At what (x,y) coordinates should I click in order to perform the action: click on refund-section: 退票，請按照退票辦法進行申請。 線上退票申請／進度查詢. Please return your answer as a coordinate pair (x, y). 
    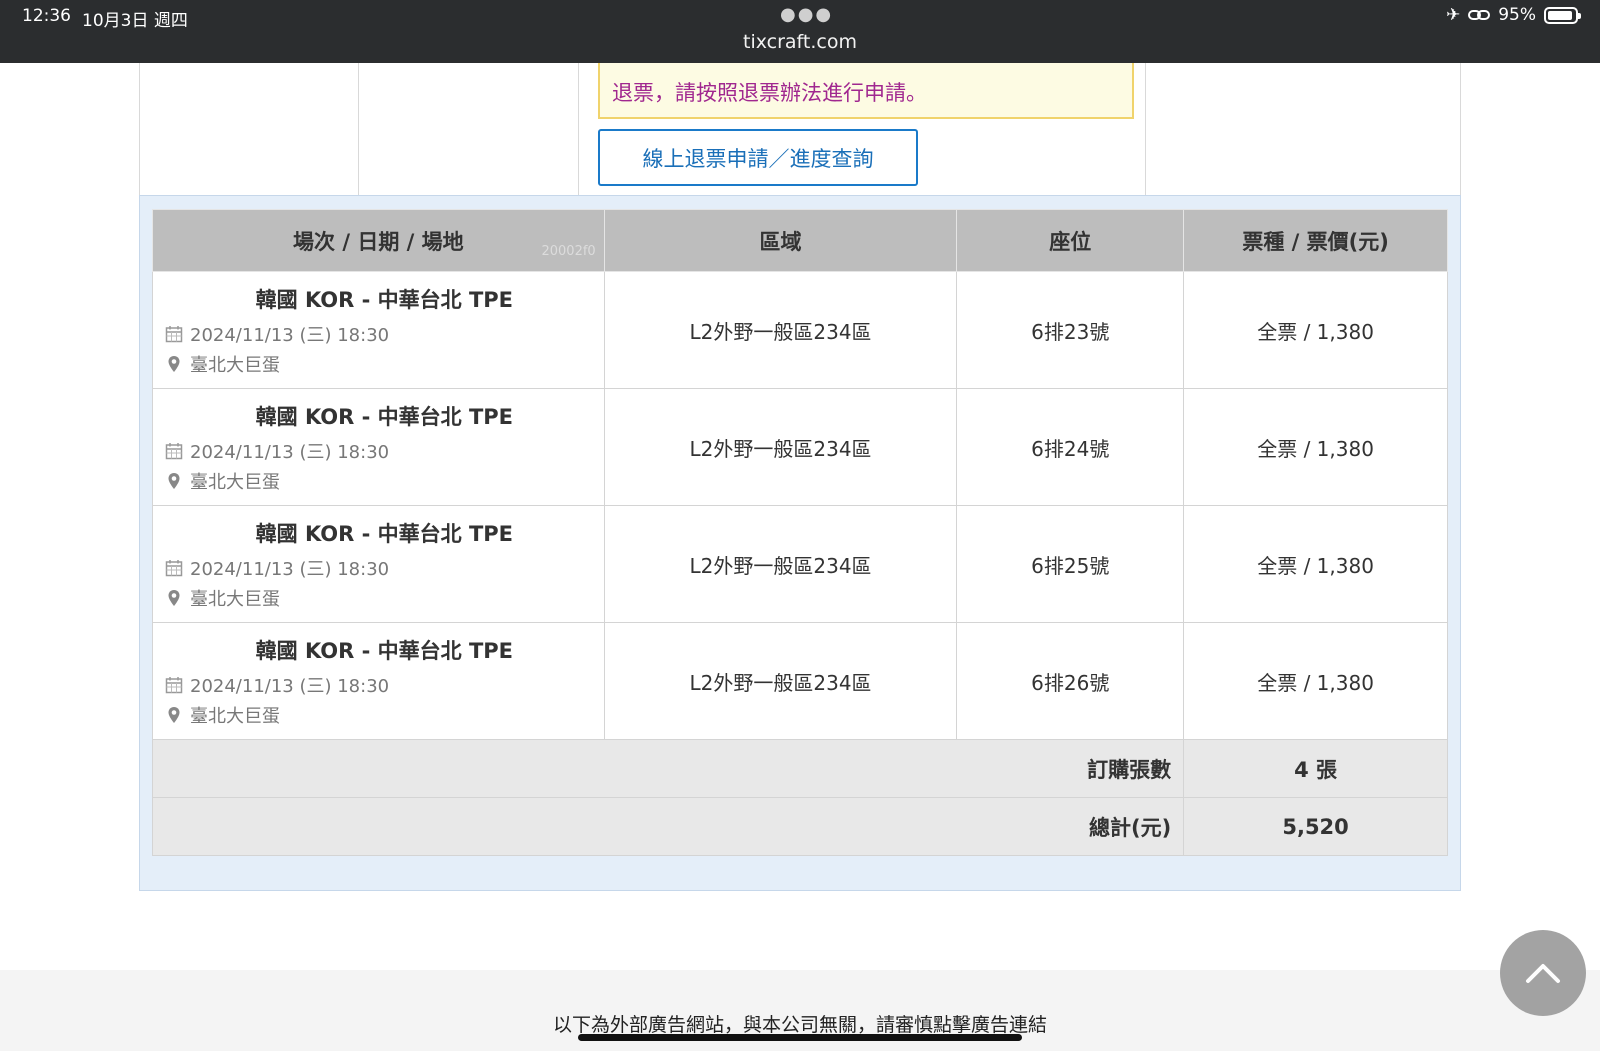
    Looking at the image, I should click on (800, 129).